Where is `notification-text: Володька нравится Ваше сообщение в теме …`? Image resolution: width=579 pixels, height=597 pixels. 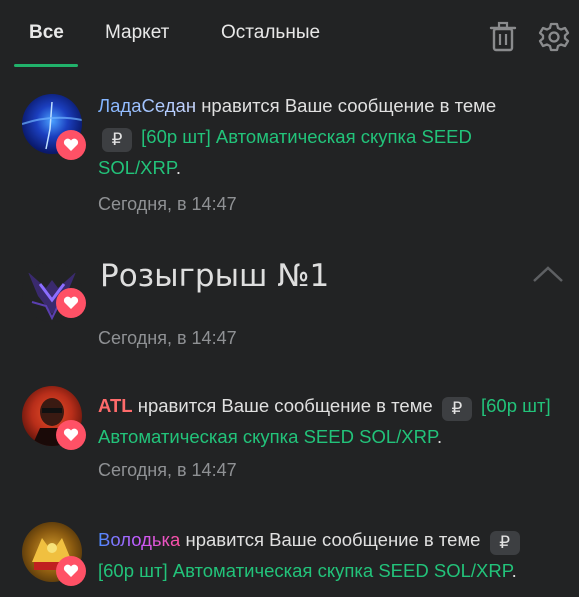
notification-text: Володька нравится Ваше сообщение в теме … is located at coordinates (328, 555).